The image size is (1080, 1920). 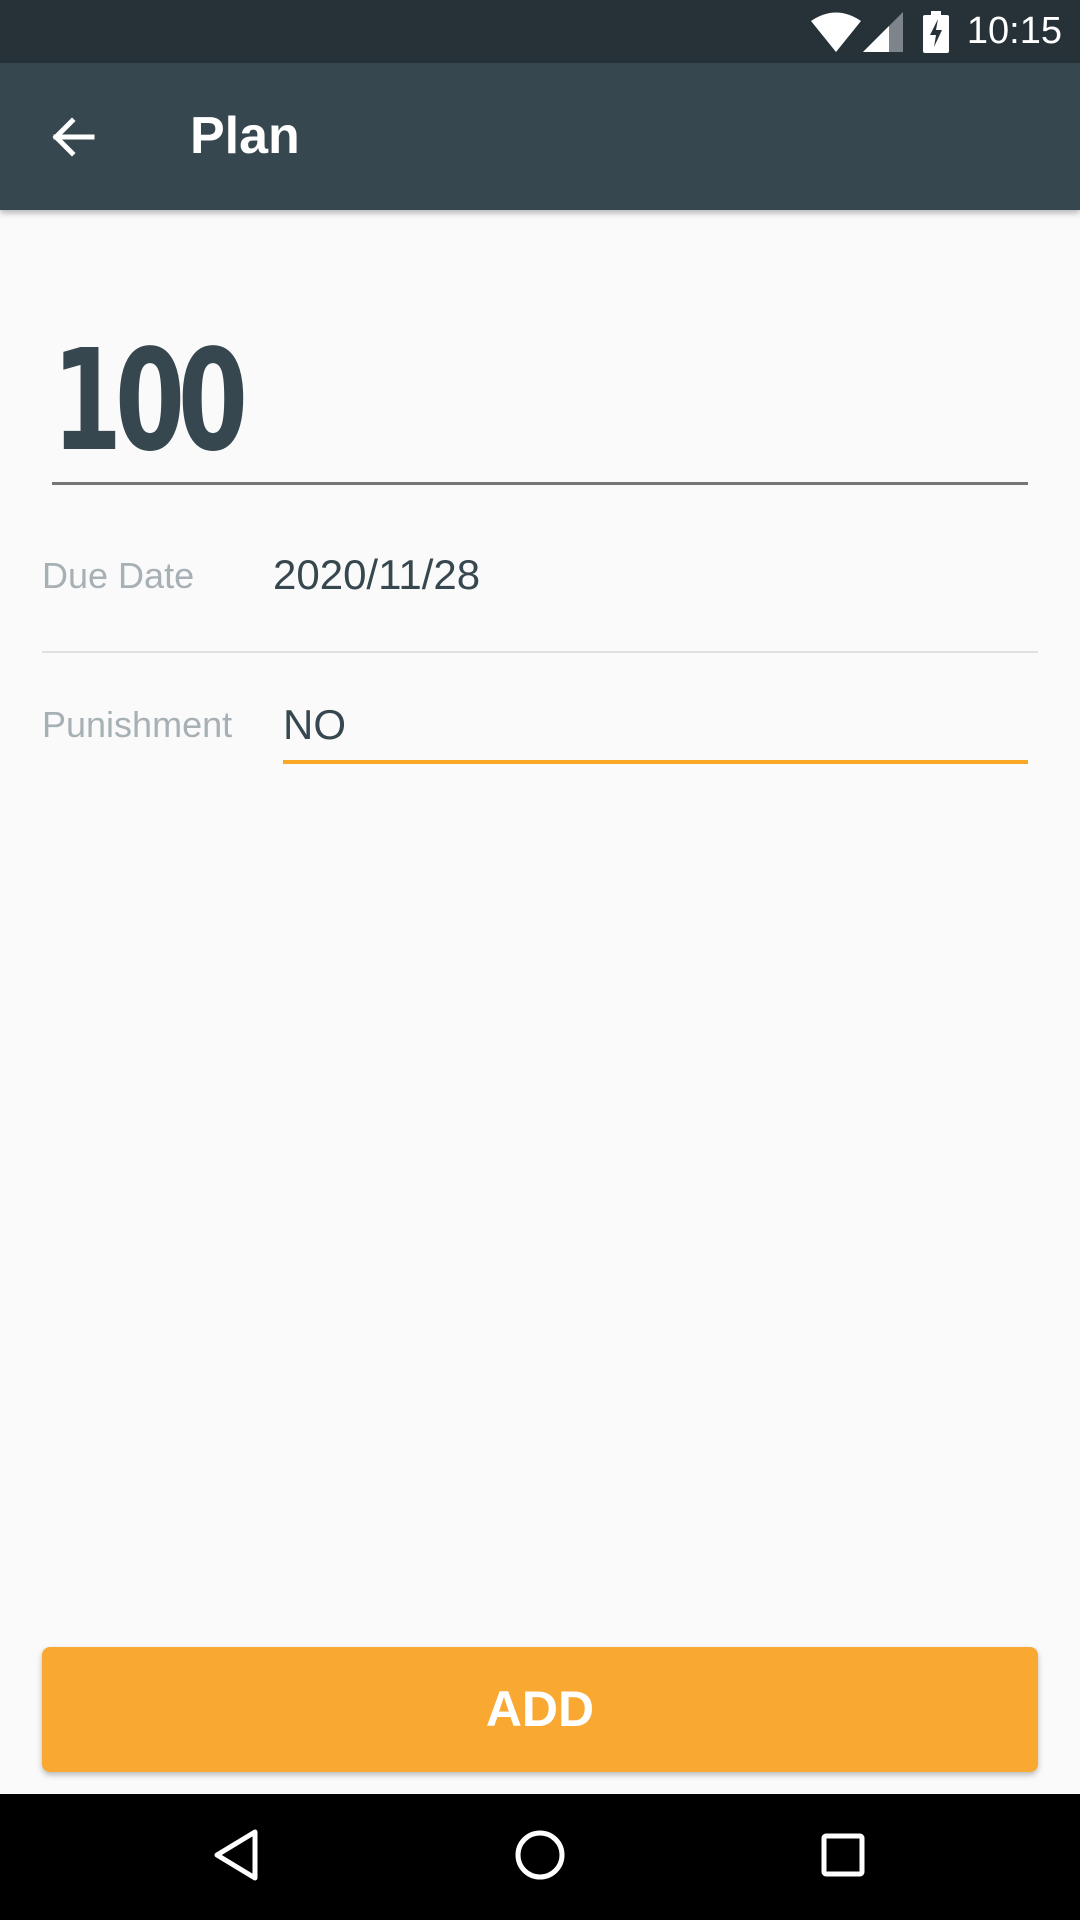 What do you see at coordinates (540, 407) in the screenshot?
I see `amount-field: 100` at bounding box center [540, 407].